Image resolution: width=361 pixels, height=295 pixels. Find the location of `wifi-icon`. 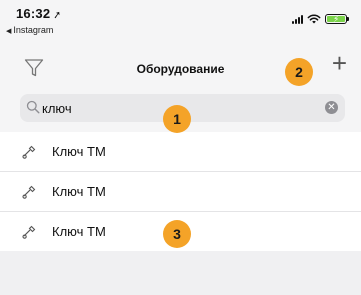

wifi-icon is located at coordinates (314, 19).